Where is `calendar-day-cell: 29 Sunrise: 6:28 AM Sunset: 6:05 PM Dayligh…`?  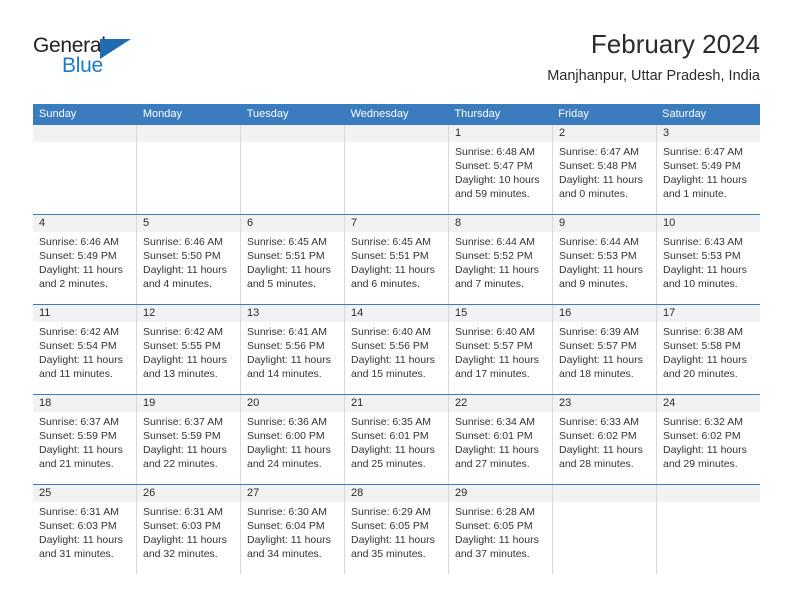 calendar-day-cell: 29 Sunrise: 6:28 AM Sunset: 6:05 PM Dayligh… is located at coordinates (501, 529).